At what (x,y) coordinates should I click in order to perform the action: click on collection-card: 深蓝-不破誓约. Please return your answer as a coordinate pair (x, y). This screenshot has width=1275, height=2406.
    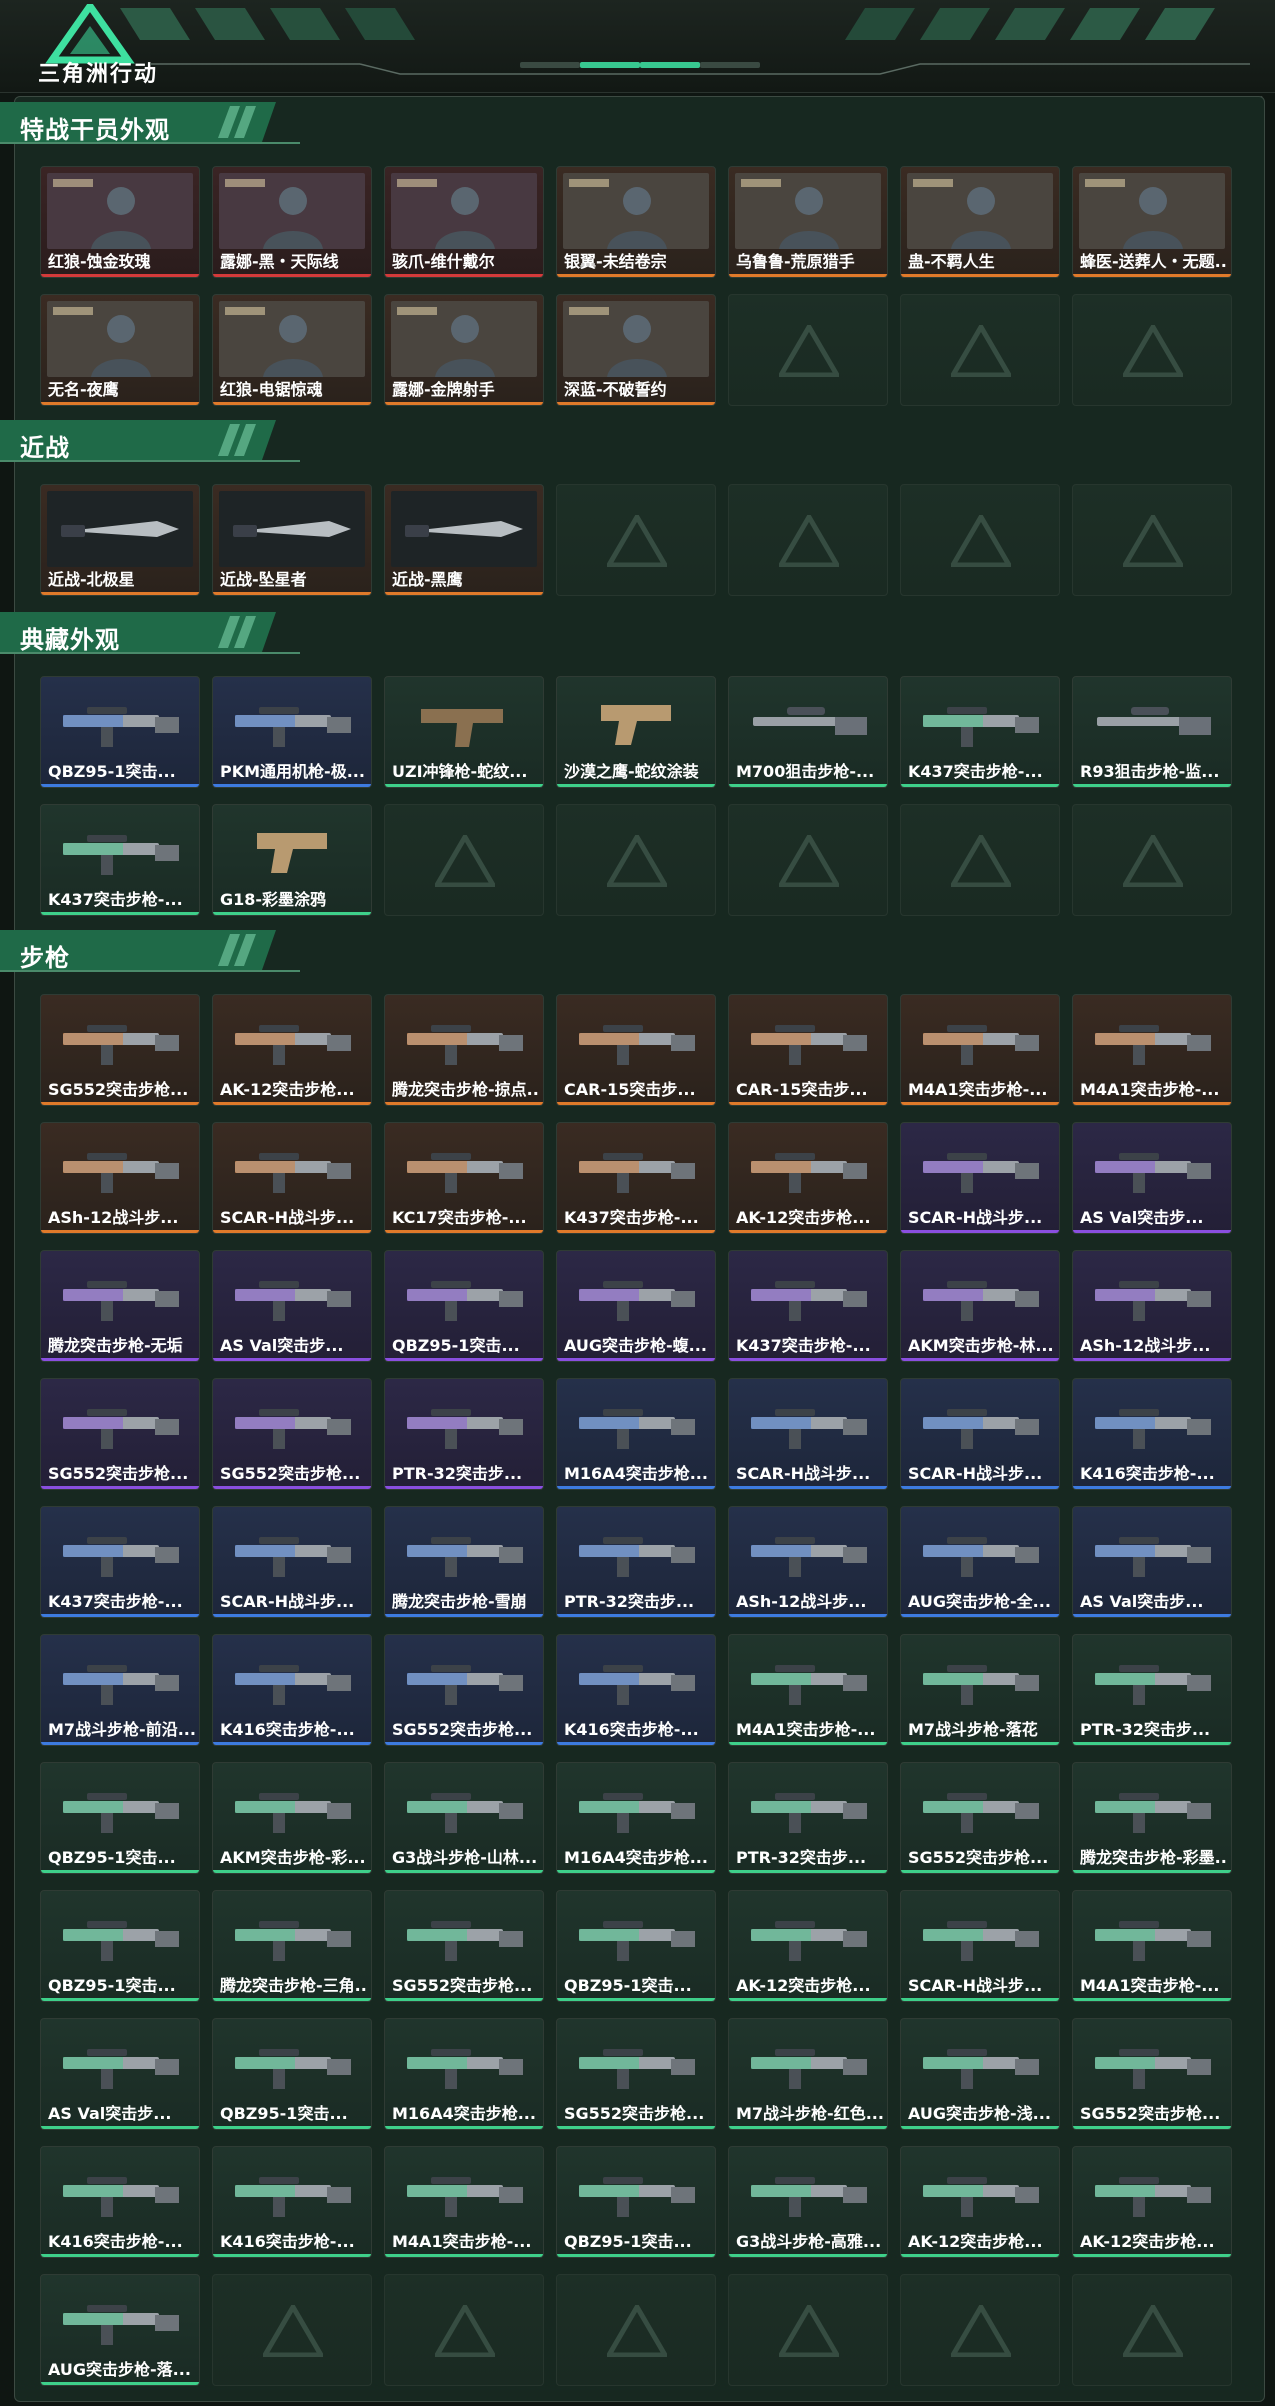
    Looking at the image, I should click on (636, 350).